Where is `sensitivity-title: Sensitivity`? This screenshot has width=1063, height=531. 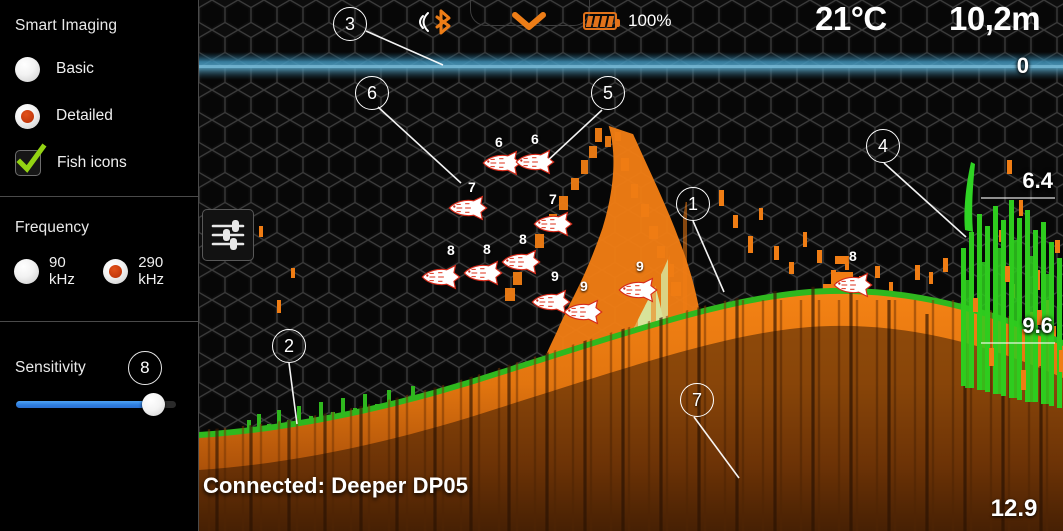
sensitivity-title: Sensitivity is located at coordinates (50, 367).